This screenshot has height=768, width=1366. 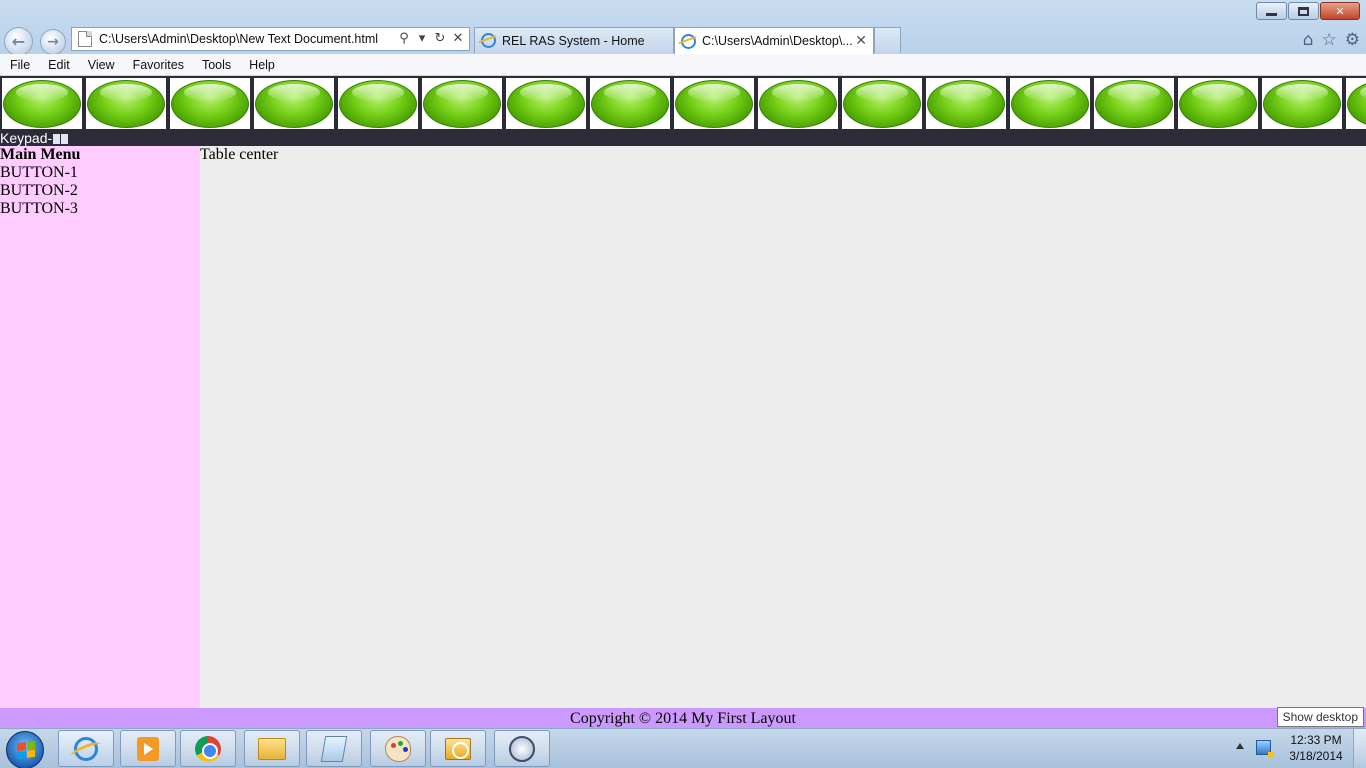 What do you see at coordinates (683, 65) in the screenshot?
I see `menu-bar: File Edit View Favorites Tools Help` at bounding box center [683, 65].